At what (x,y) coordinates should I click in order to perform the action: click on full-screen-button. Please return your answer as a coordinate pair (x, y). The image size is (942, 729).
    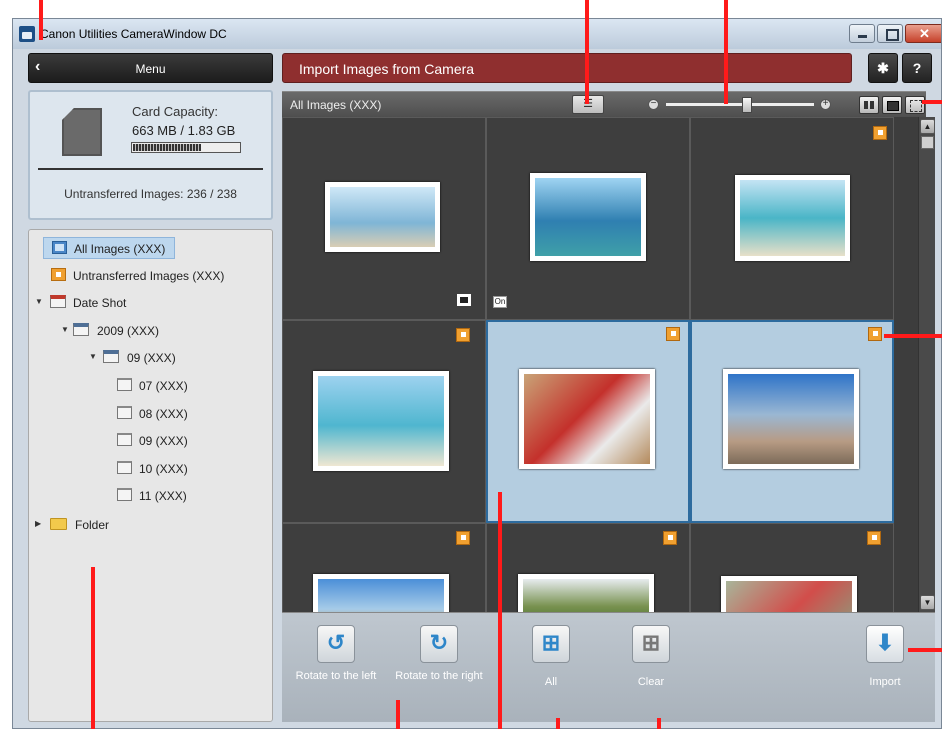
    Looking at the image, I should click on (915, 105).